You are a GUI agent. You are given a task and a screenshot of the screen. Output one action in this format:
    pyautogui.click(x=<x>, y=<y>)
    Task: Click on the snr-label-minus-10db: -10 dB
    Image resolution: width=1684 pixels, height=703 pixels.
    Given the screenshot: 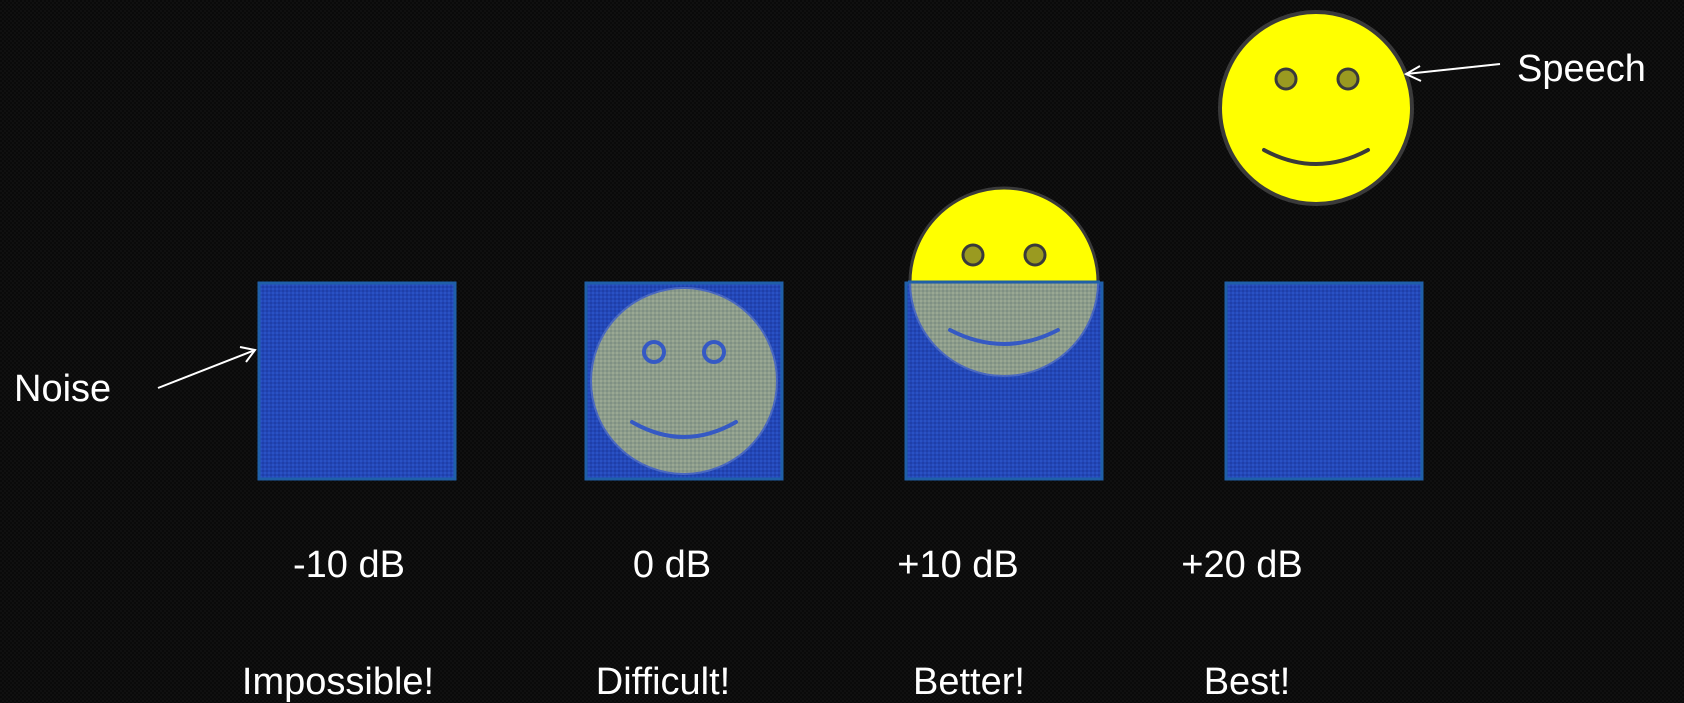 What is the action you would take?
    pyautogui.click(x=349, y=565)
    